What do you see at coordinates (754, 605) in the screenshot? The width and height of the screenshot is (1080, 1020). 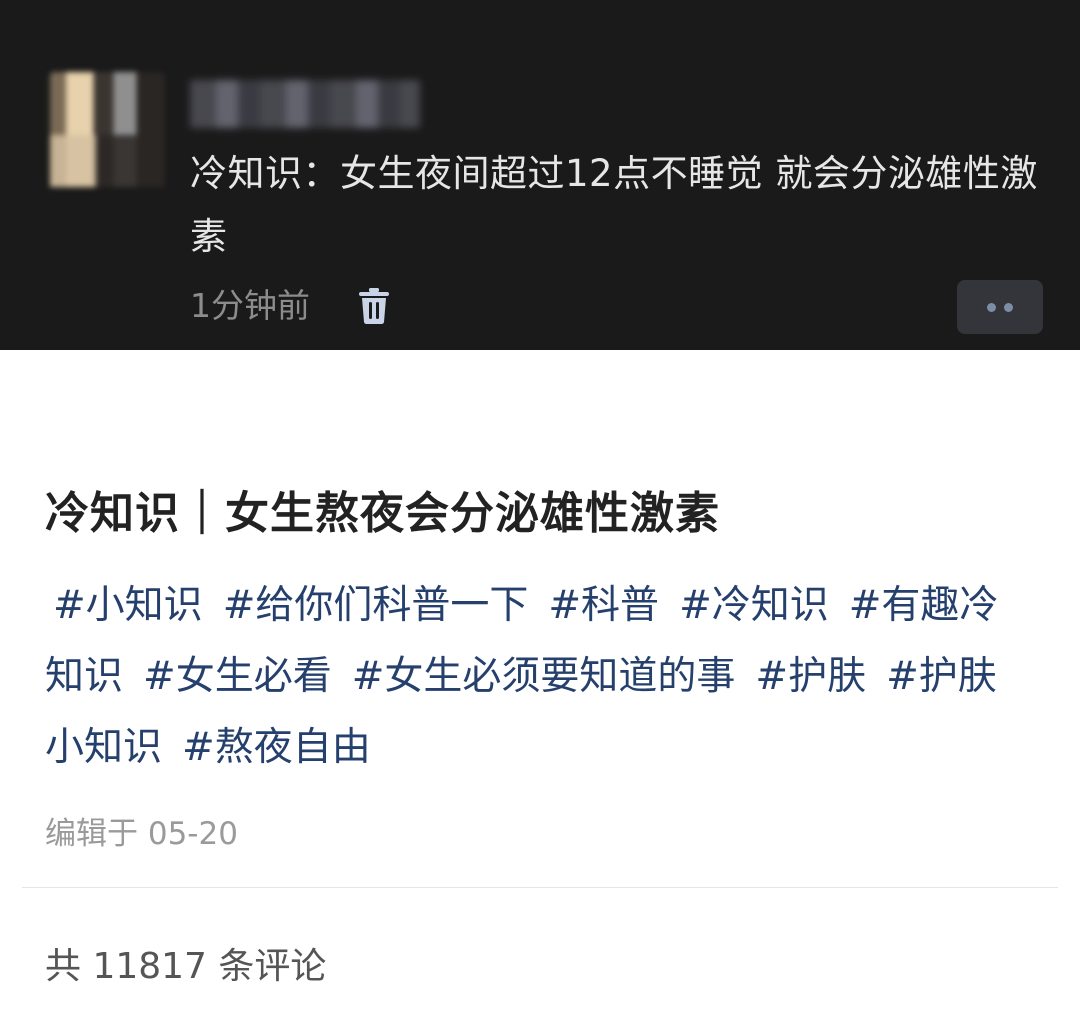 I see `tag-link: #冷知识` at bounding box center [754, 605].